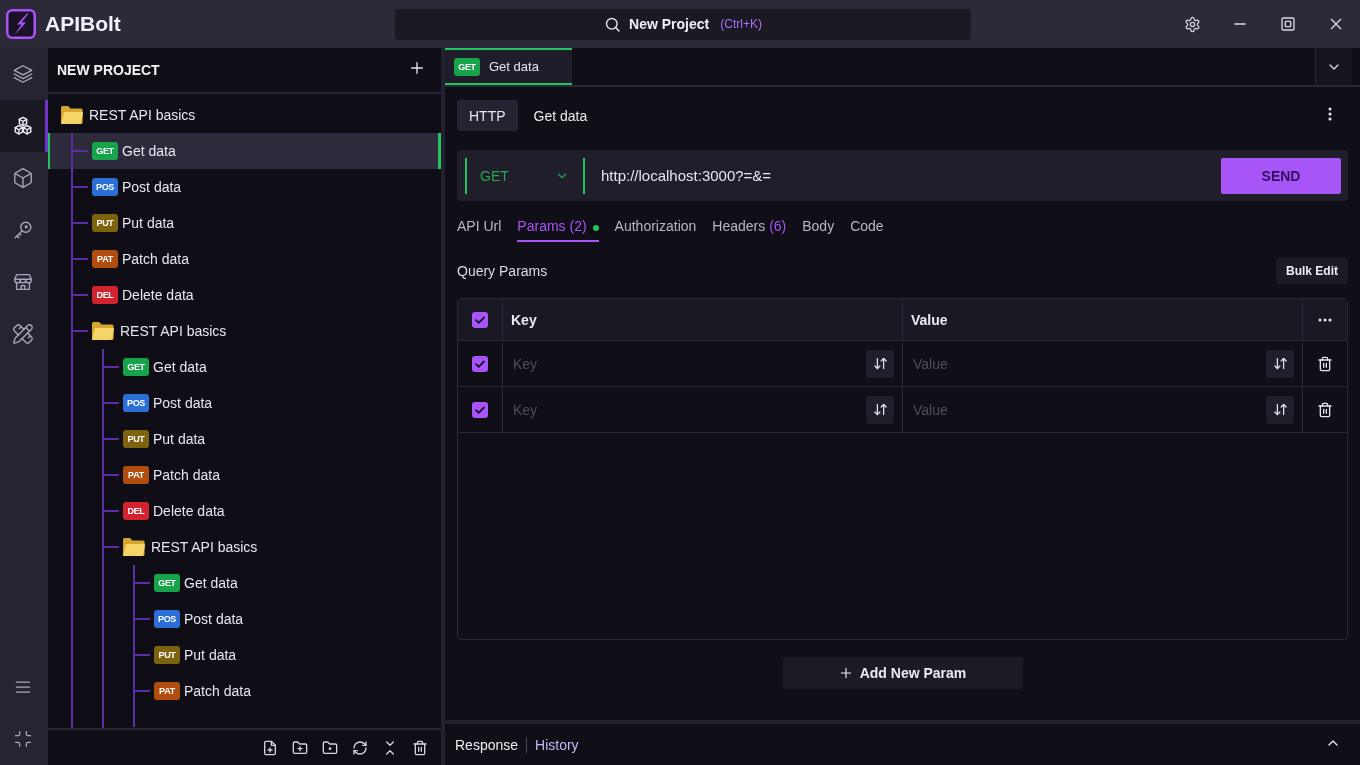  I want to click on column-header: Key, so click(523, 319).